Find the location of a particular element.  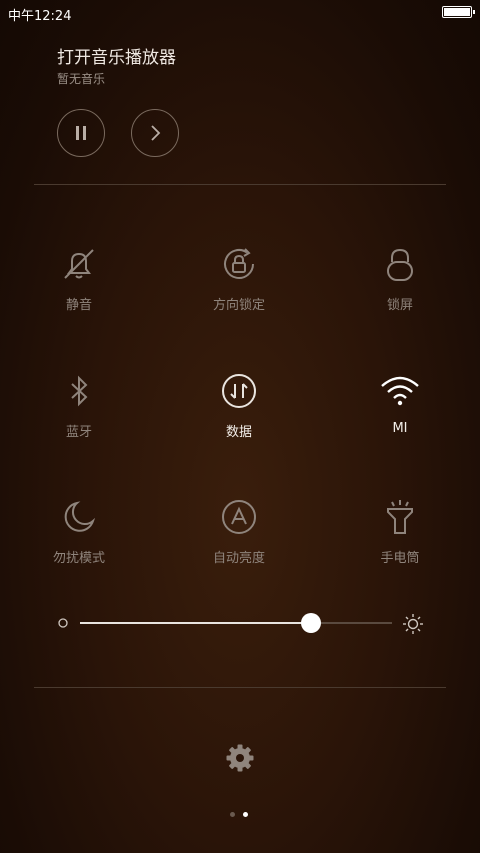

wifi-icon is located at coordinates (400, 391).